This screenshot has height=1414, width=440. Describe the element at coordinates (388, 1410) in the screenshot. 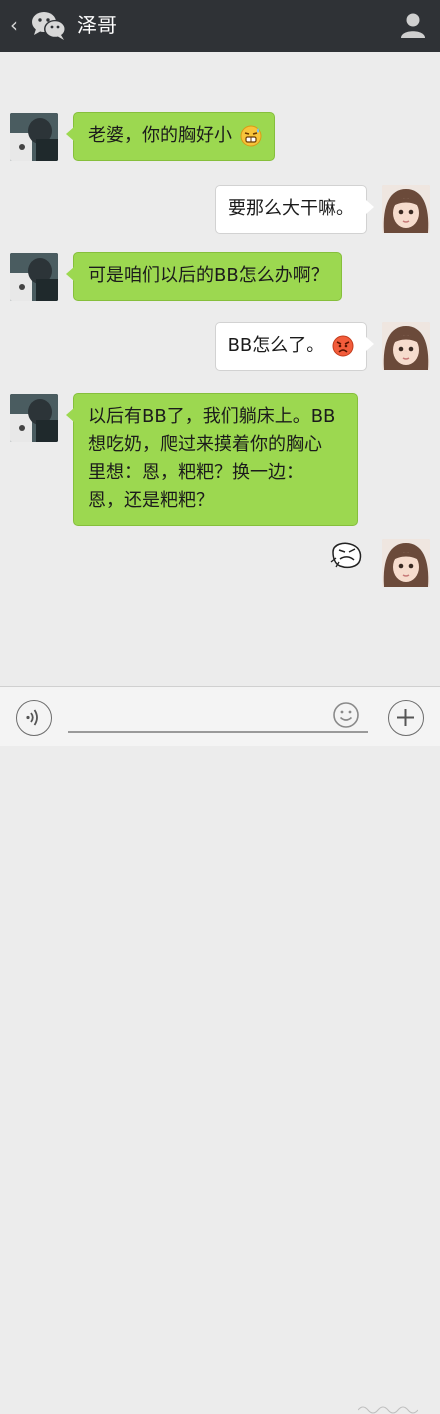

I see `watermark-squiggle` at that location.